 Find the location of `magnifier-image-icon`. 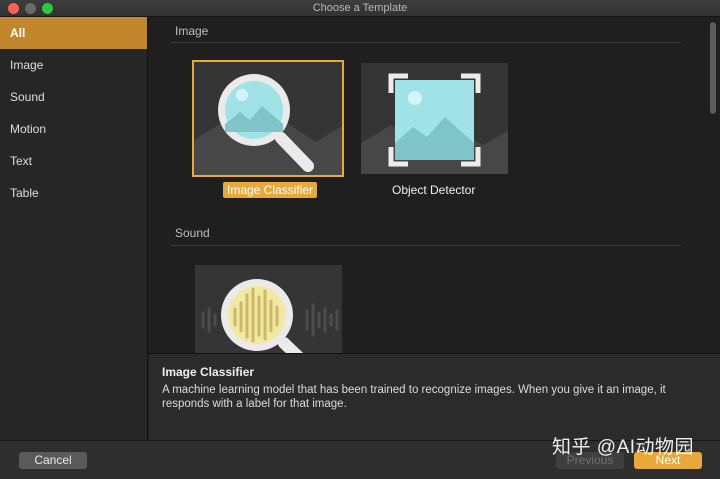

magnifier-image-icon is located at coordinates (268, 118).